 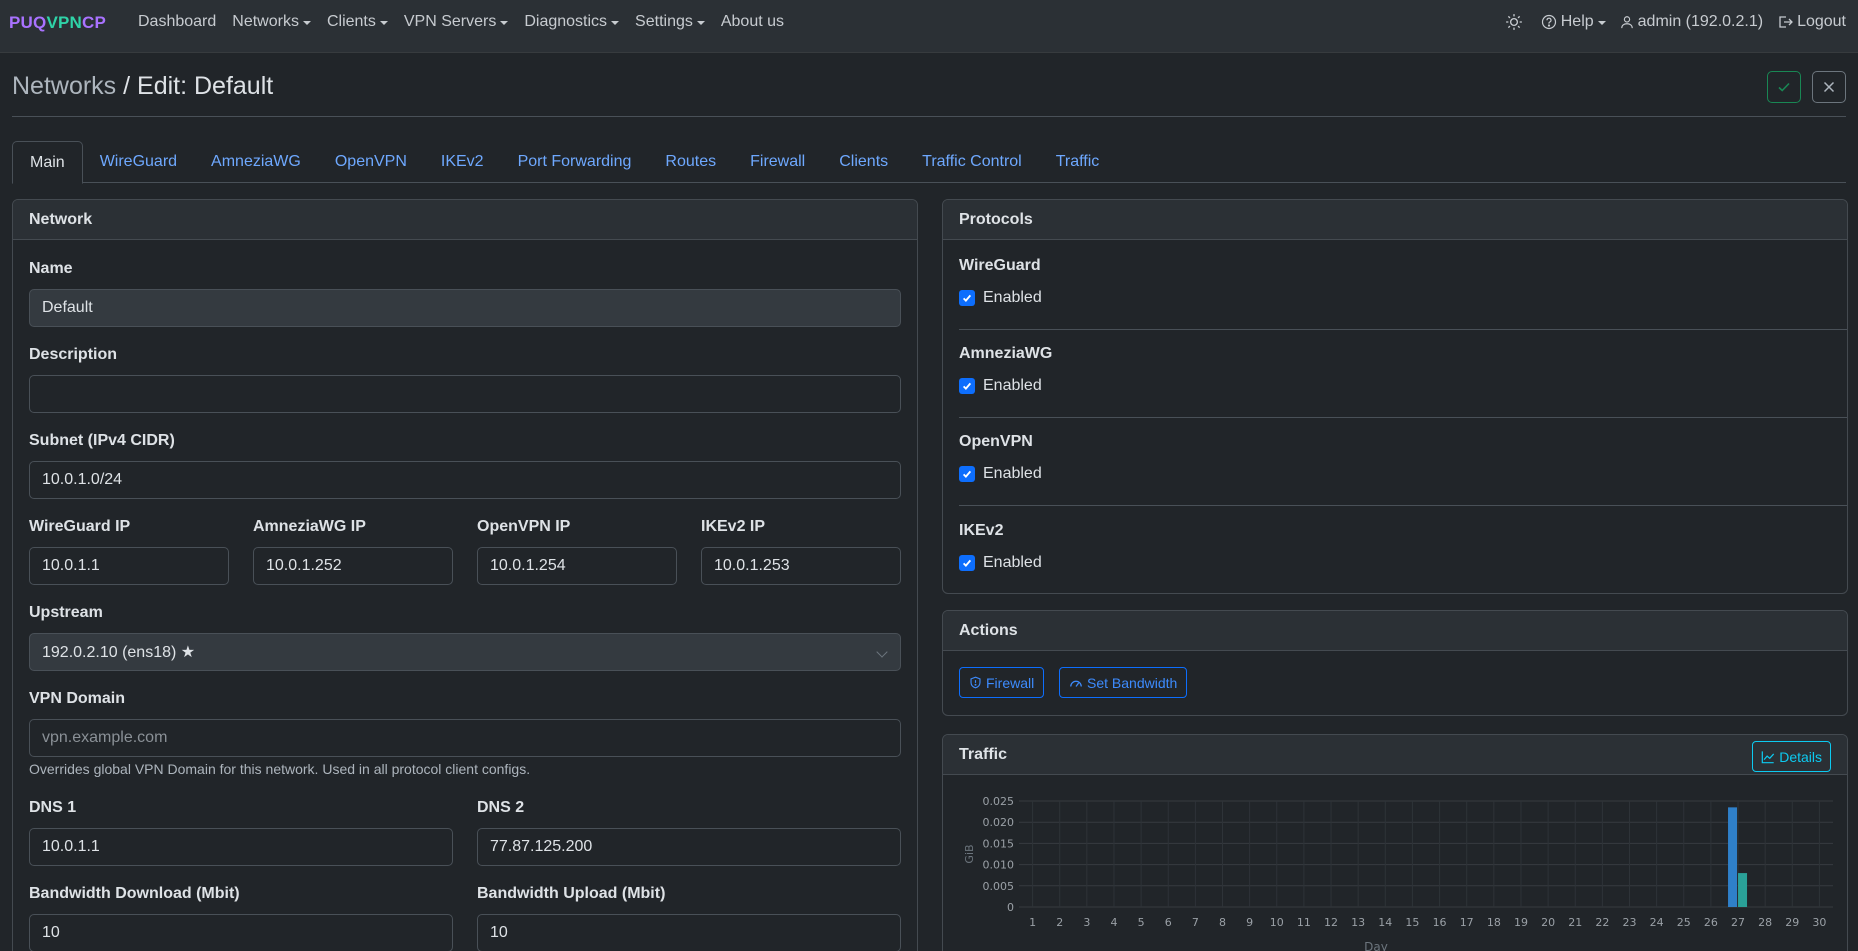 I want to click on name-input: Default, so click(x=465, y=308).